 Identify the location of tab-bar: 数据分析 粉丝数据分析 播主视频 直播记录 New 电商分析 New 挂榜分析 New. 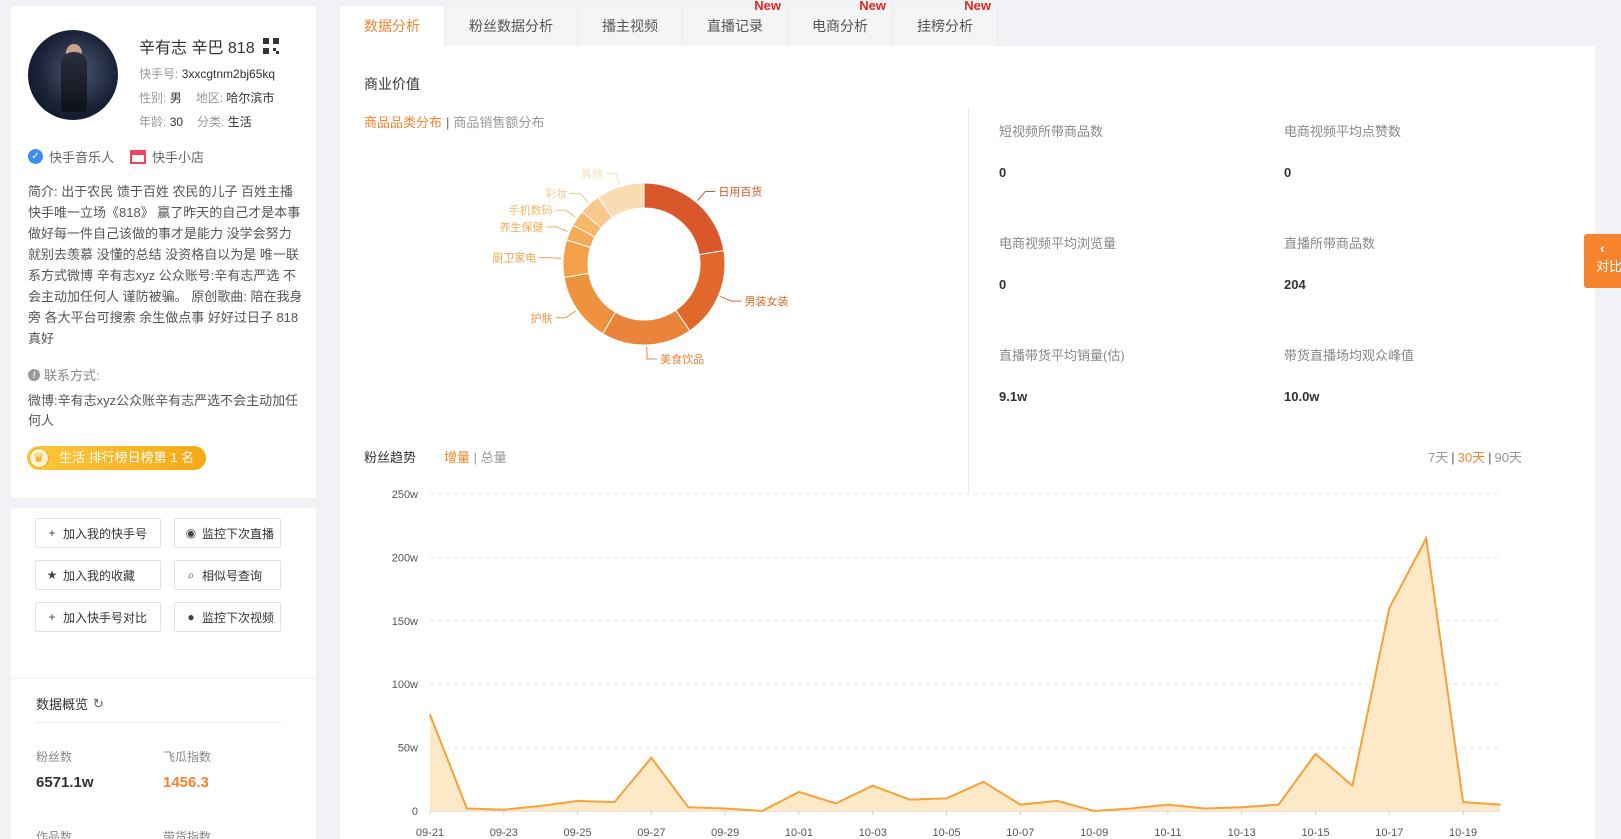
(669, 23).